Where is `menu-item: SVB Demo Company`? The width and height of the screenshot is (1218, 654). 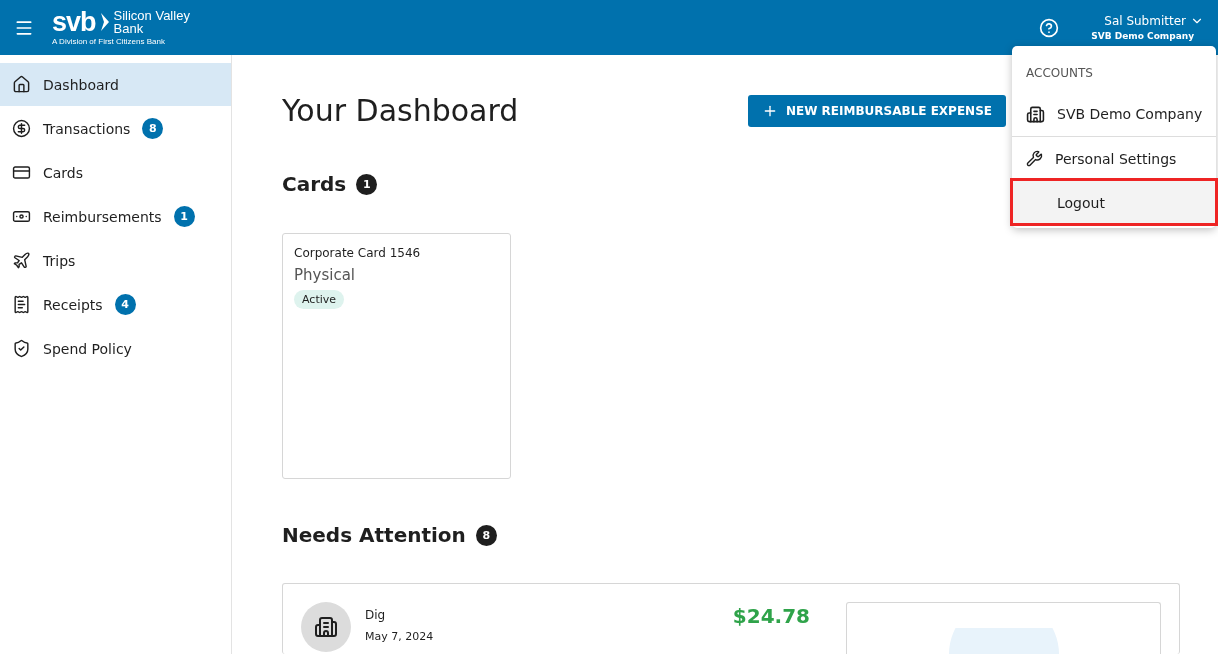
menu-item: SVB Demo Company is located at coordinates (1114, 114).